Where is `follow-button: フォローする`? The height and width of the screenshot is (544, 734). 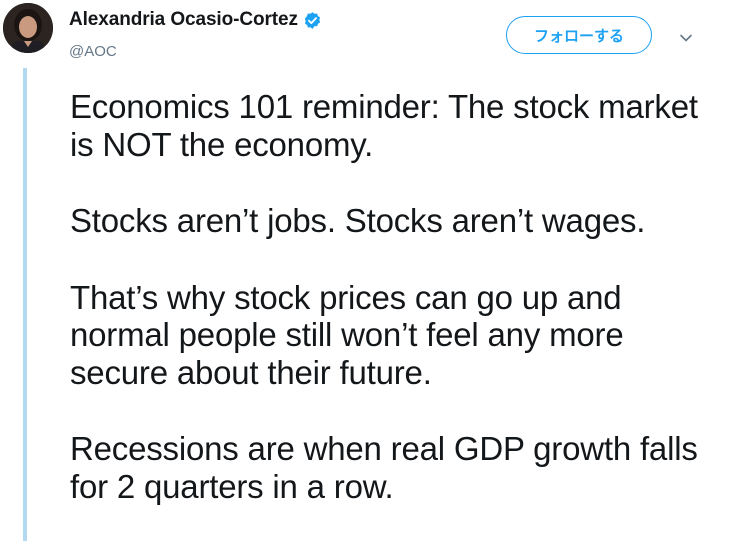
follow-button: フォローする is located at coordinates (579, 35).